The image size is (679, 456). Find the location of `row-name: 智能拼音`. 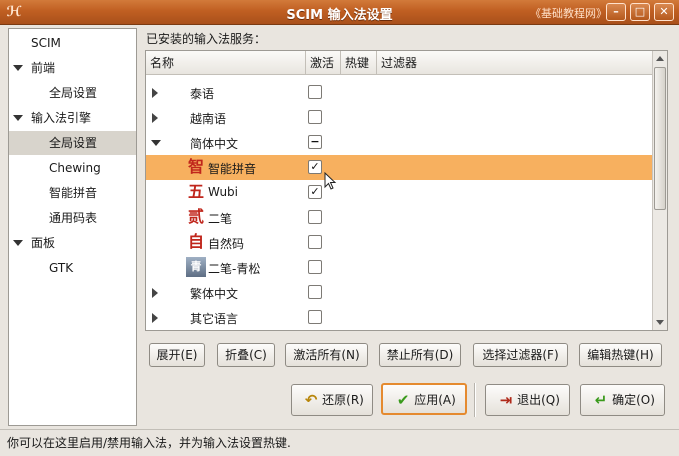

row-name: 智能拼音 is located at coordinates (232, 169).